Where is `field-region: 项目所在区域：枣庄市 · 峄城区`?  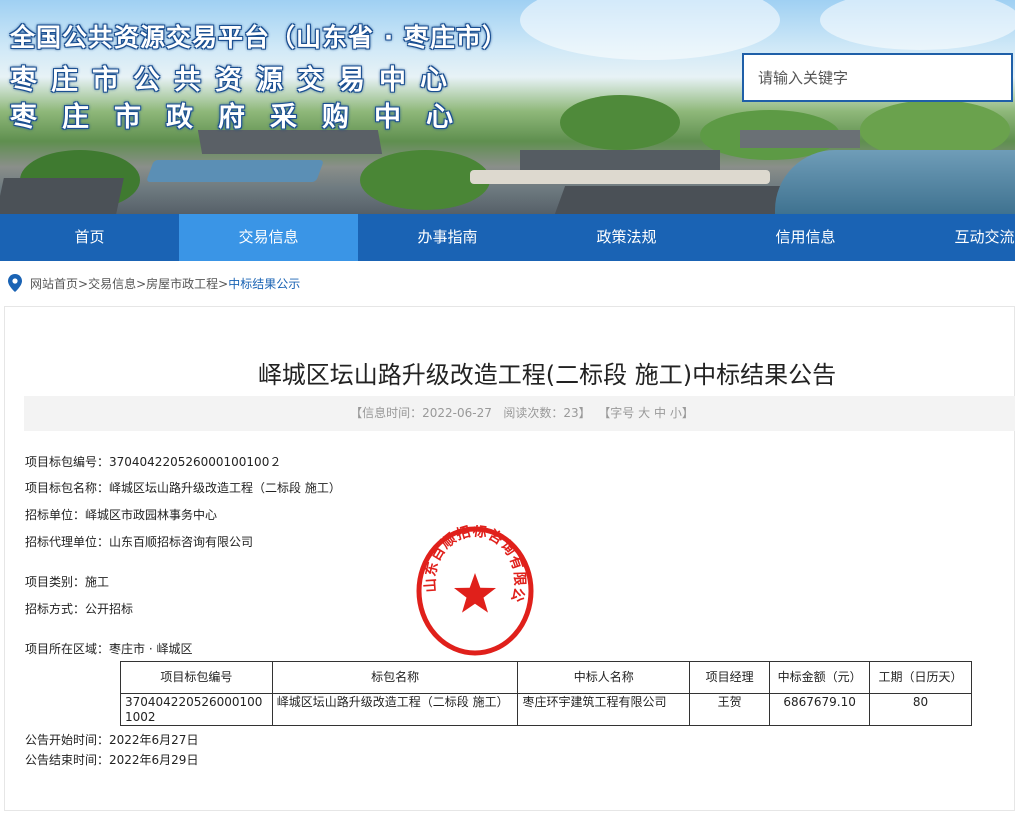
field-region: 项目所在区域：枣庄市 · 峄城区 is located at coordinates (109, 649).